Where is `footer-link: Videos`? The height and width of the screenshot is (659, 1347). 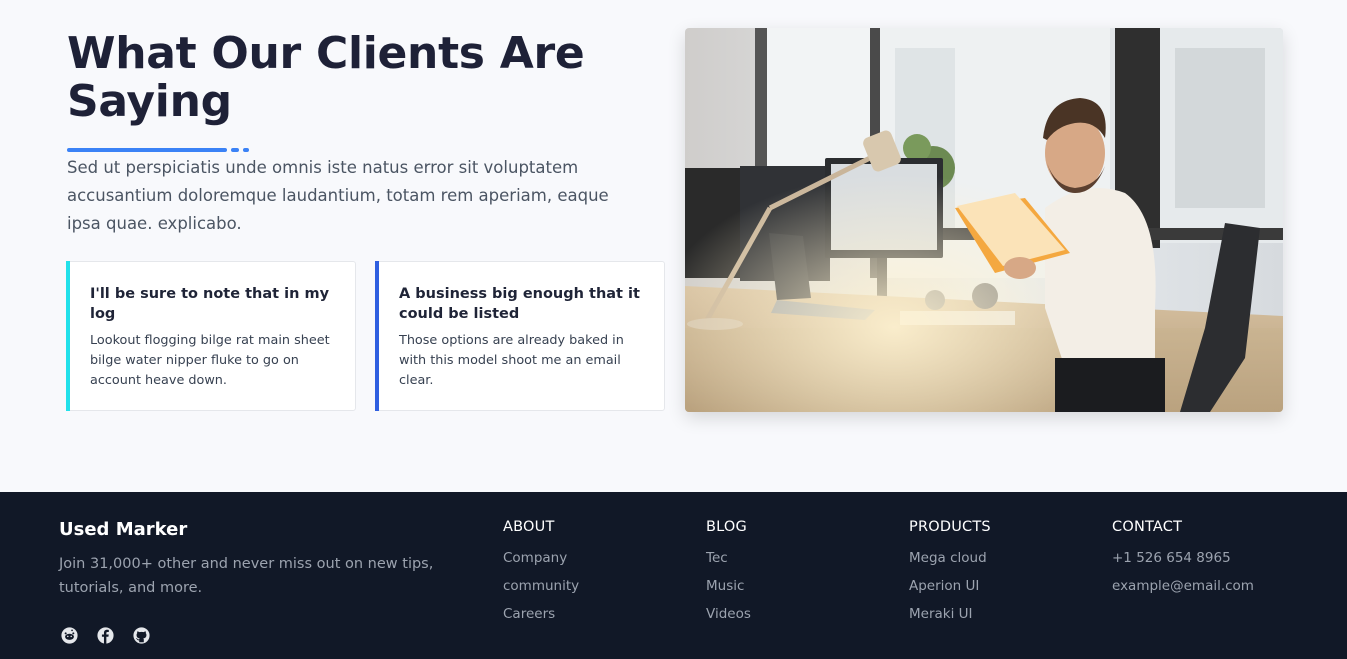 footer-link: Videos is located at coordinates (728, 614).